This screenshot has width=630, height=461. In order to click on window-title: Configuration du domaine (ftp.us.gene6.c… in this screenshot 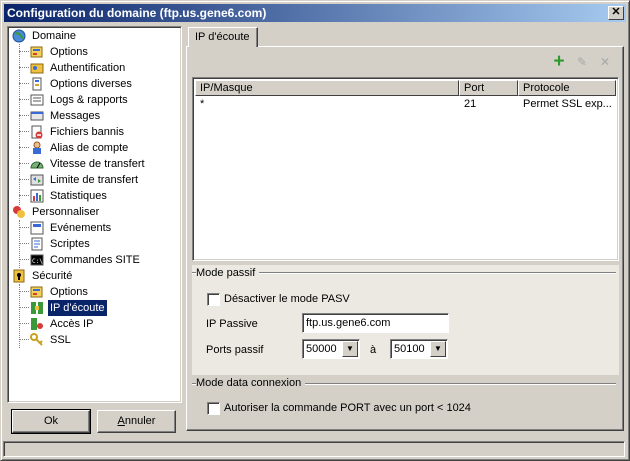, I will do `click(137, 13)`.